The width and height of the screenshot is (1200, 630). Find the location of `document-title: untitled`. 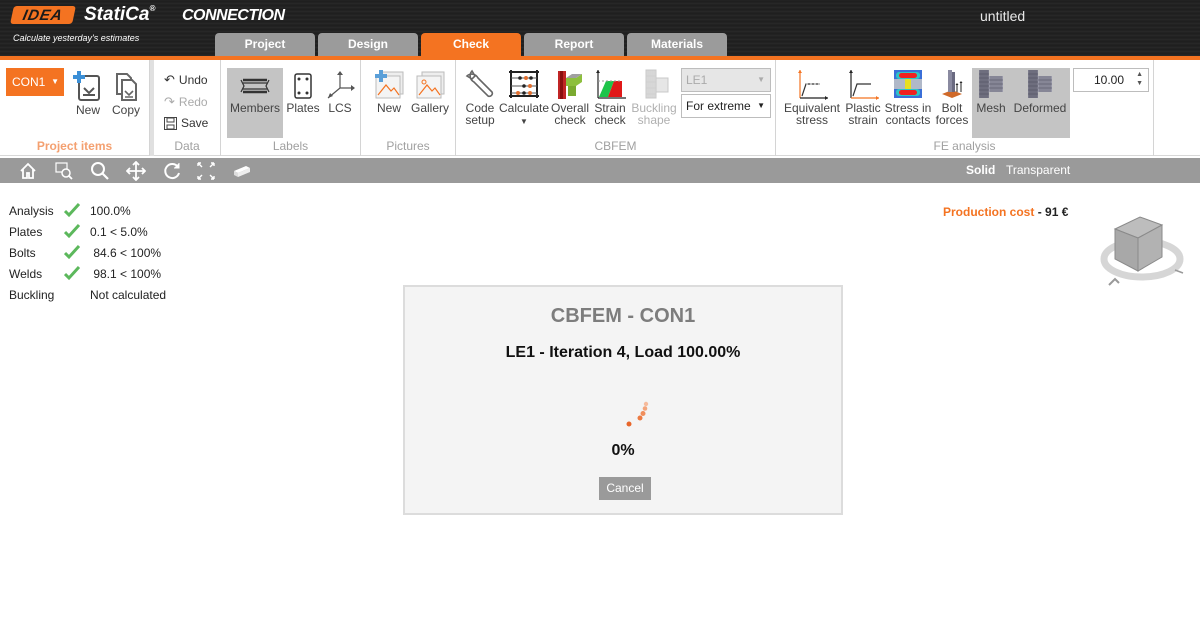

document-title: untitled is located at coordinates (1003, 16).